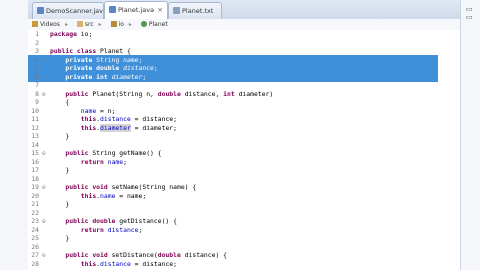 This screenshot has height=270, width=480. What do you see at coordinates (77, 162) in the screenshot?
I see `code-line: 16 return name;` at bounding box center [77, 162].